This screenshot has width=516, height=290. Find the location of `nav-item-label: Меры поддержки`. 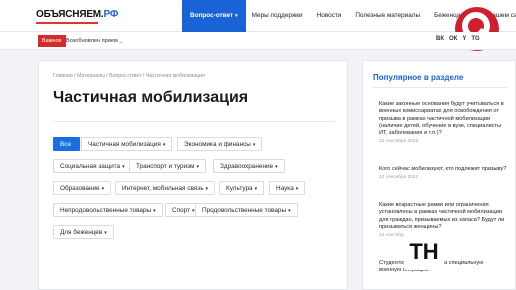

nav-item-label: Меры поддержки is located at coordinates (277, 15).